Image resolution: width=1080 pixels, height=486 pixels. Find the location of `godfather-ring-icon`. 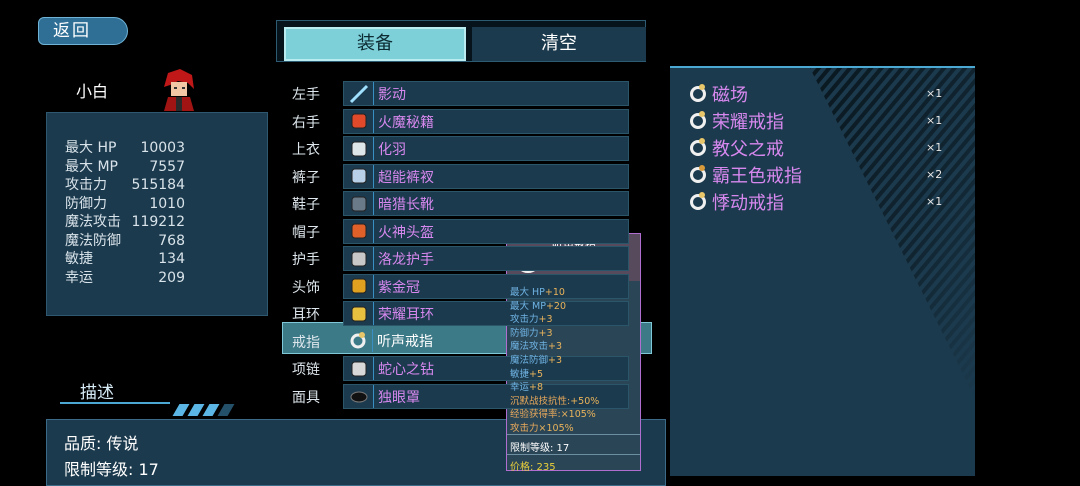

godfather-ring-icon is located at coordinates (698, 147).